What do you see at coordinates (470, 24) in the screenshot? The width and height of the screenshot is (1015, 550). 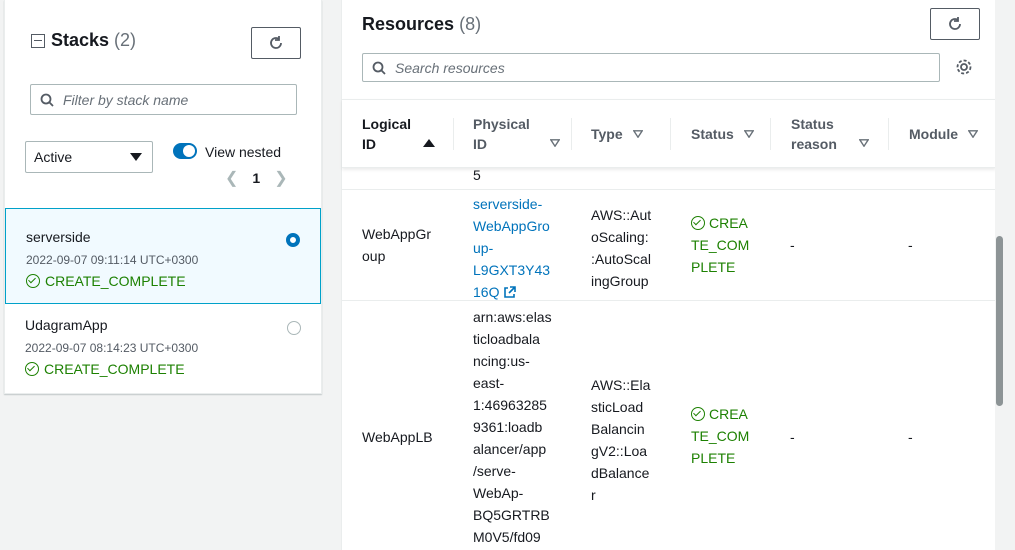 I see `resources-count: (8)` at bounding box center [470, 24].